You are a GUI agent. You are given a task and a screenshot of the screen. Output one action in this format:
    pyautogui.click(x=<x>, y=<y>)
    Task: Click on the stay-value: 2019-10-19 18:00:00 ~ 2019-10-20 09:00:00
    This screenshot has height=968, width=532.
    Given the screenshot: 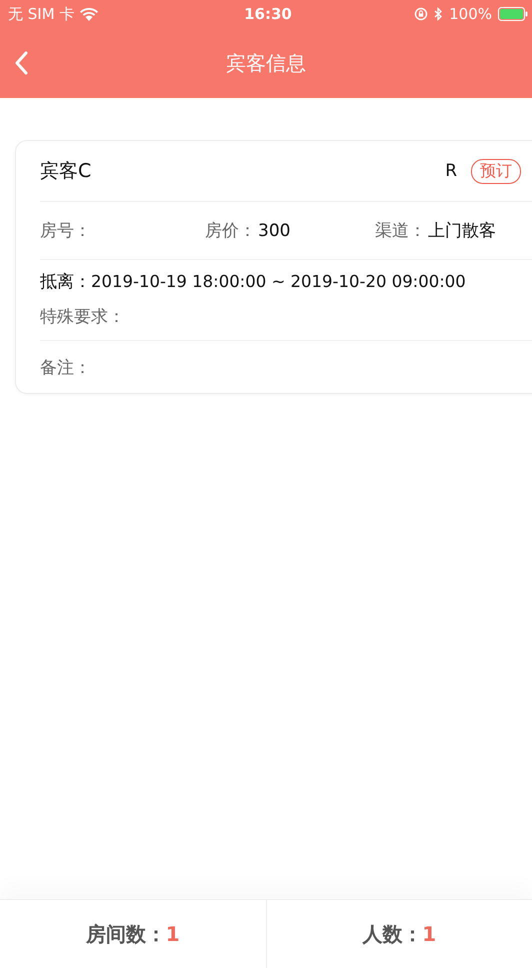 What is the action you would take?
    pyautogui.click(x=278, y=281)
    